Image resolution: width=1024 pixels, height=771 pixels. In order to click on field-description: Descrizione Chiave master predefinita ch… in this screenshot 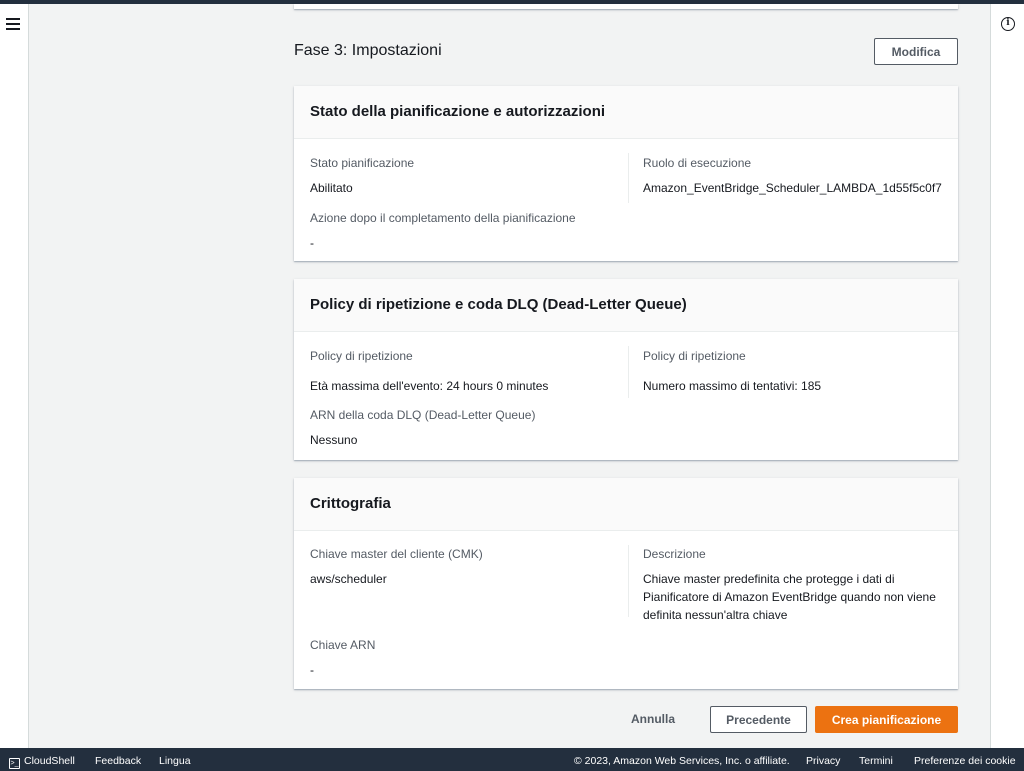, I will do `click(793, 585)`.